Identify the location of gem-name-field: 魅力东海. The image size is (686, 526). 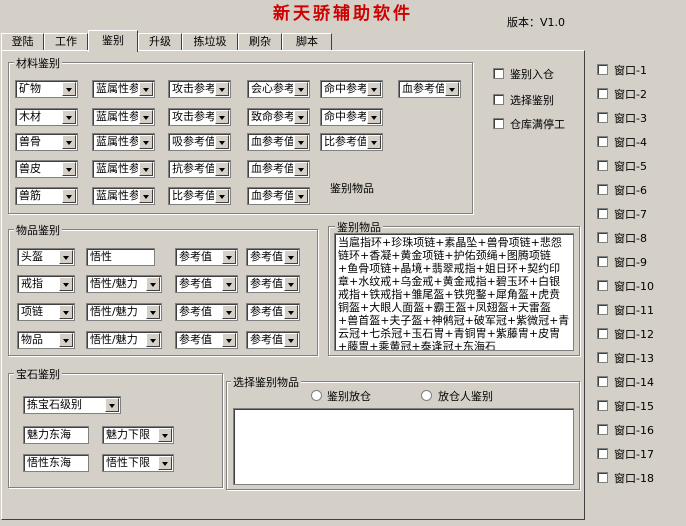
(56, 435).